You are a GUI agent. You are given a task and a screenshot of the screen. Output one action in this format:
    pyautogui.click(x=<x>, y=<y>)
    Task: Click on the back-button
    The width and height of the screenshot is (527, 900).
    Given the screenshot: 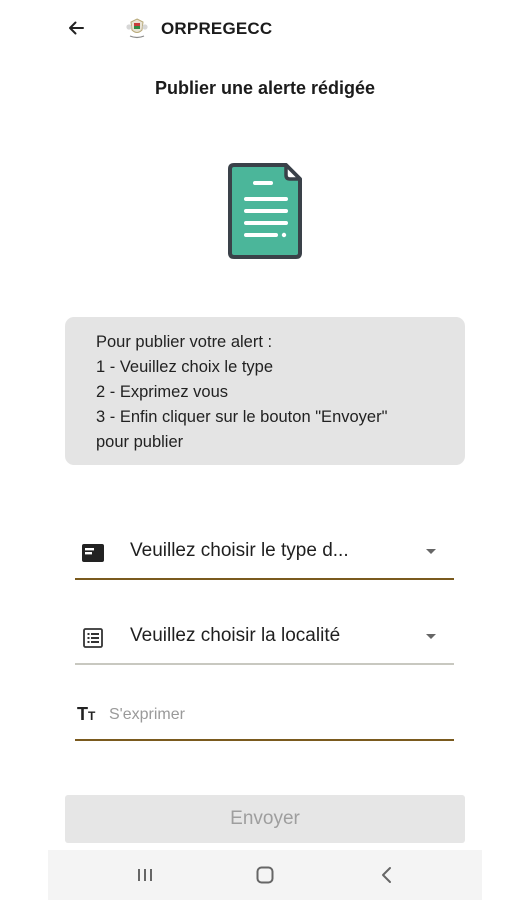 What is the action you would take?
    pyautogui.click(x=76, y=28)
    